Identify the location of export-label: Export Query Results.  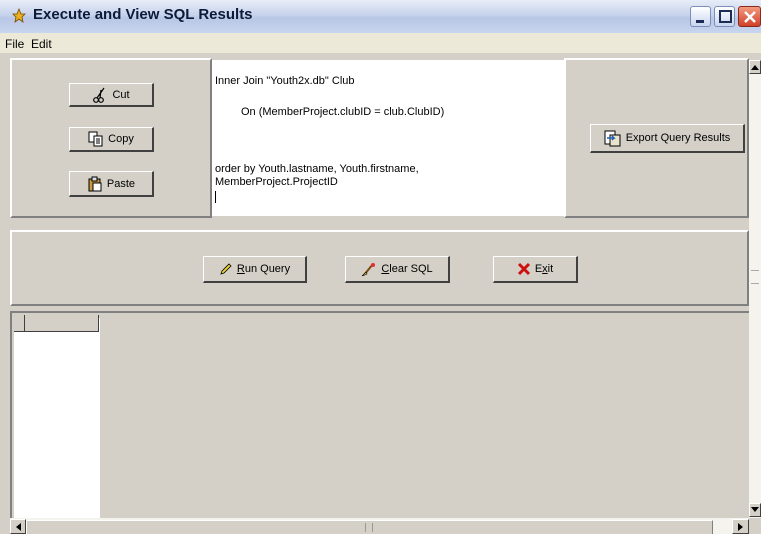
(678, 138).